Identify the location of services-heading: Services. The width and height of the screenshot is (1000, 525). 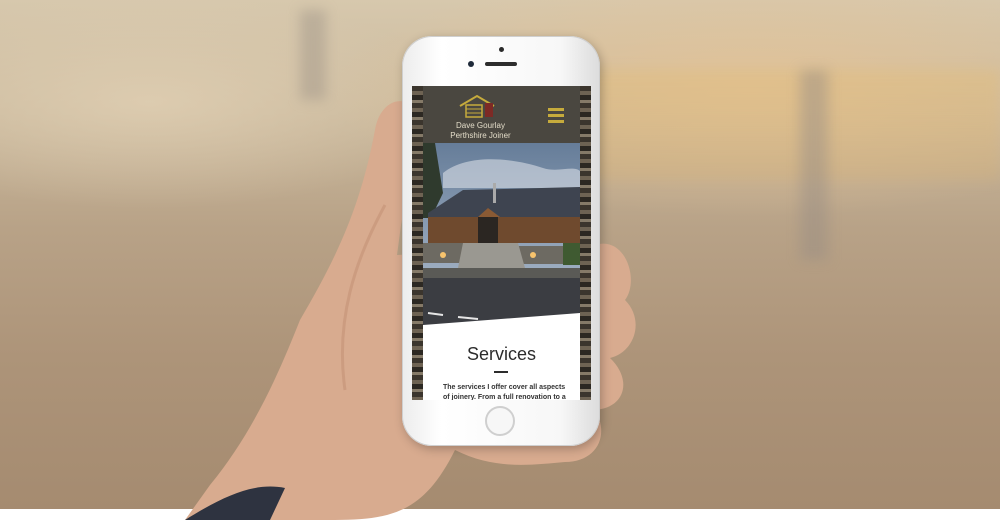
(501, 354).